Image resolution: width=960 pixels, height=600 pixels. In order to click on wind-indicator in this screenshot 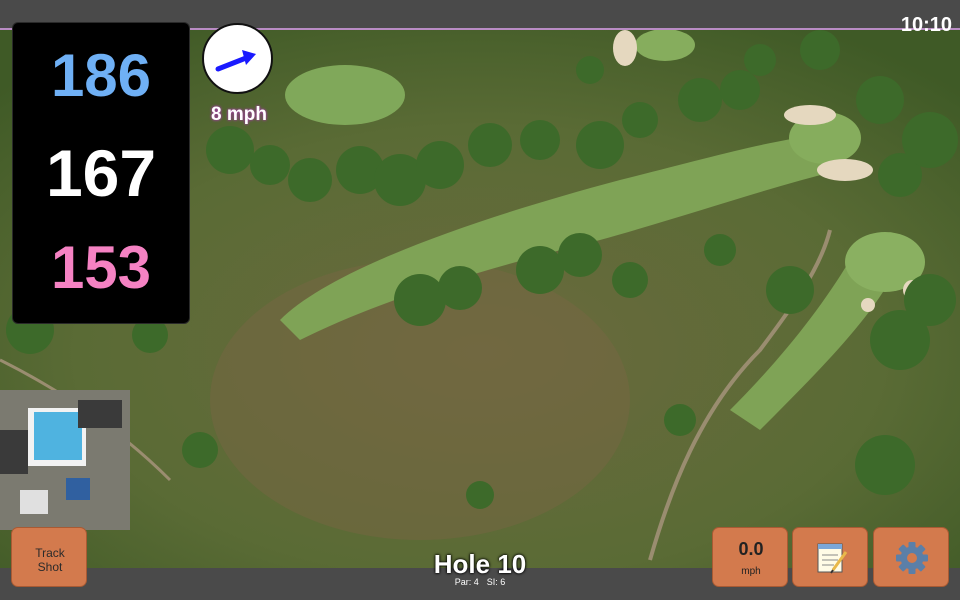, I will do `click(237, 58)`.